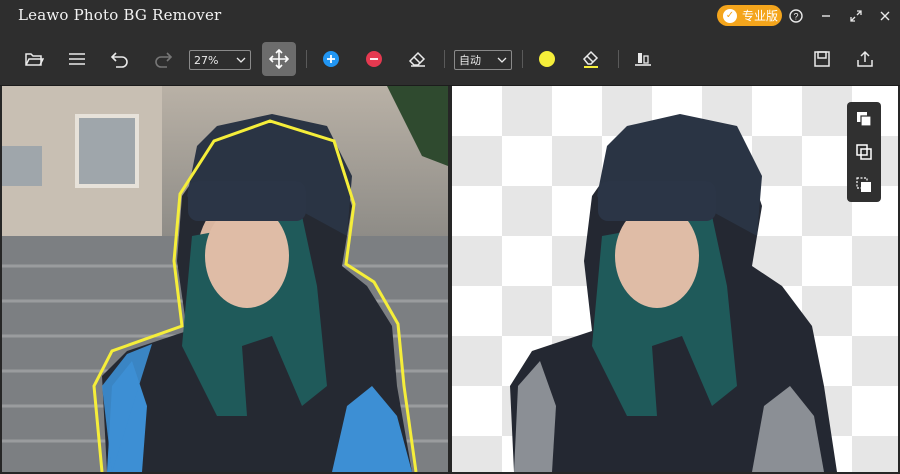 The image size is (900, 474). I want to click on maximize-icon, so click(856, 16).